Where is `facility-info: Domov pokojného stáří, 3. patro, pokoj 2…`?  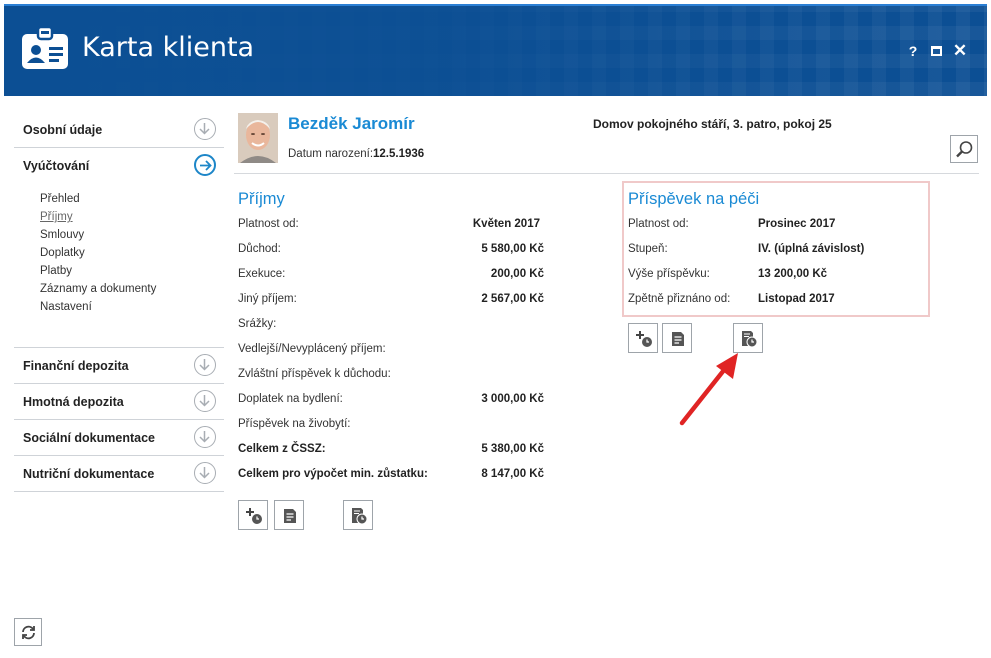 facility-info: Domov pokojného stáří, 3. patro, pokoj 2… is located at coordinates (712, 124).